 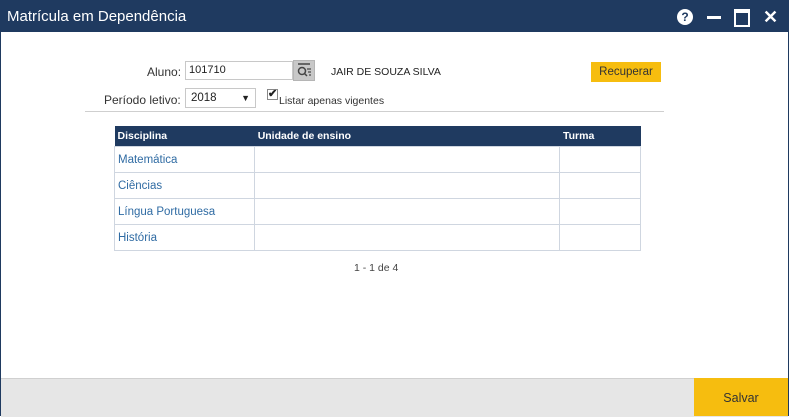 What do you see at coordinates (394, 16) in the screenshot?
I see `title-bar: Matrícula em Dependência ? ✕` at bounding box center [394, 16].